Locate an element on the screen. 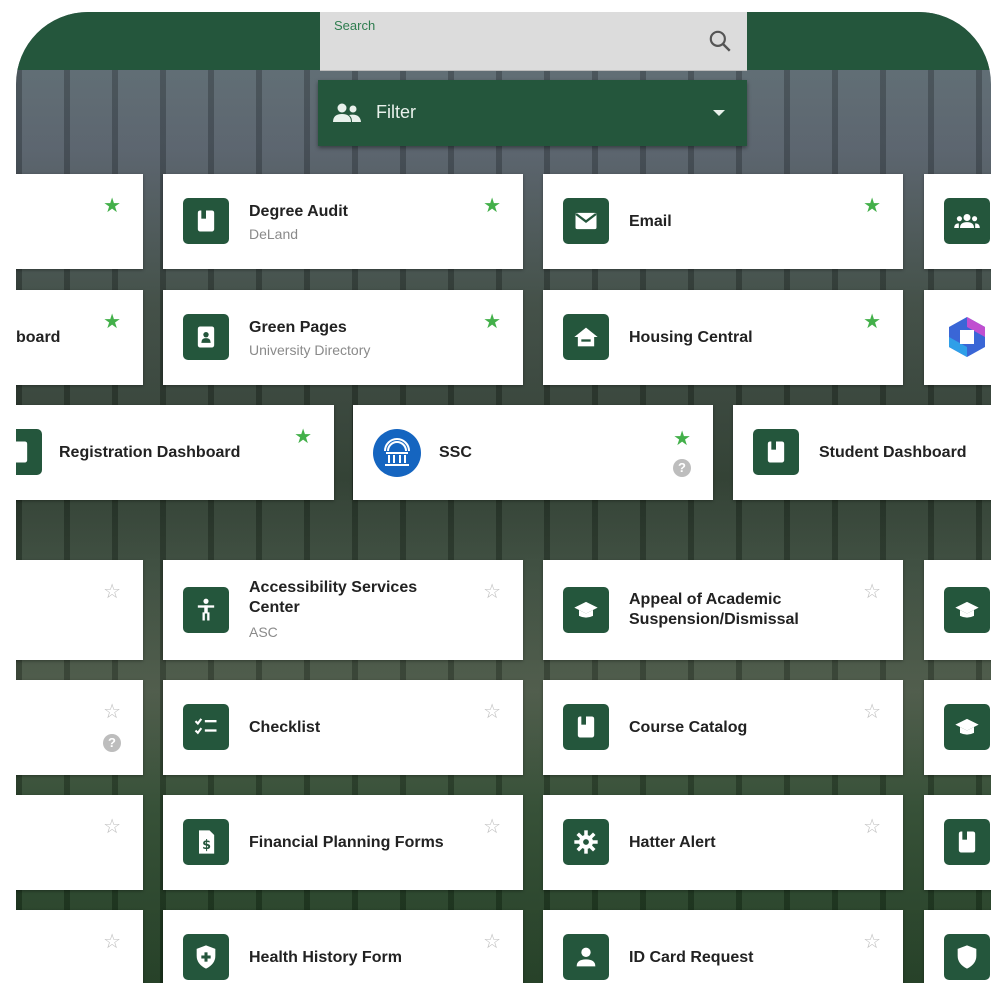 This screenshot has height=983, width=1003. app-title: Health History Form is located at coordinates (325, 957).